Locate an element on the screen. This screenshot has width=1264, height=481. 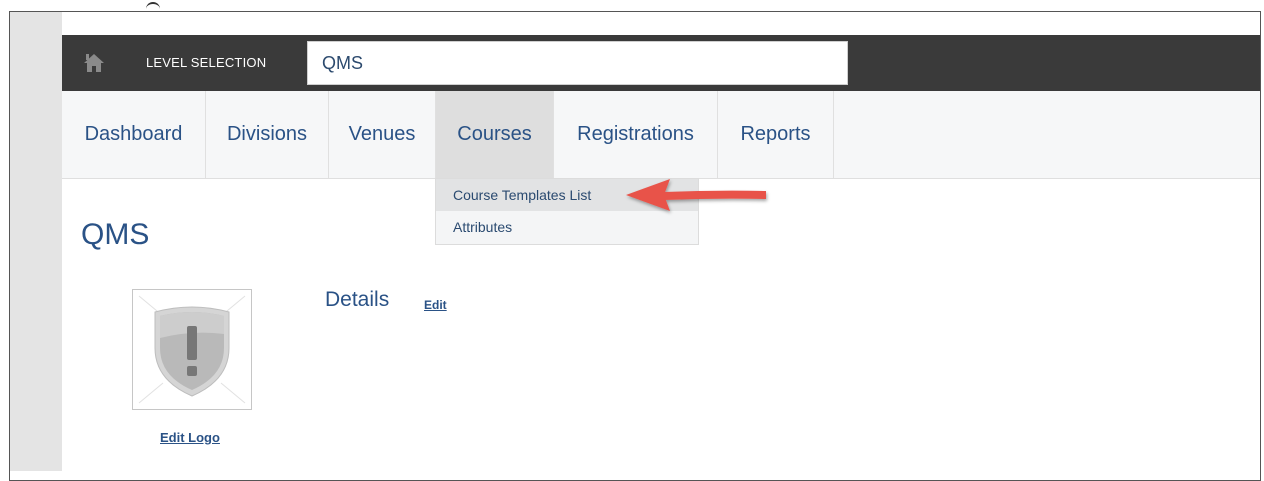
level-selection-label: LEVEL SELECTION is located at coordinates (206, 62).